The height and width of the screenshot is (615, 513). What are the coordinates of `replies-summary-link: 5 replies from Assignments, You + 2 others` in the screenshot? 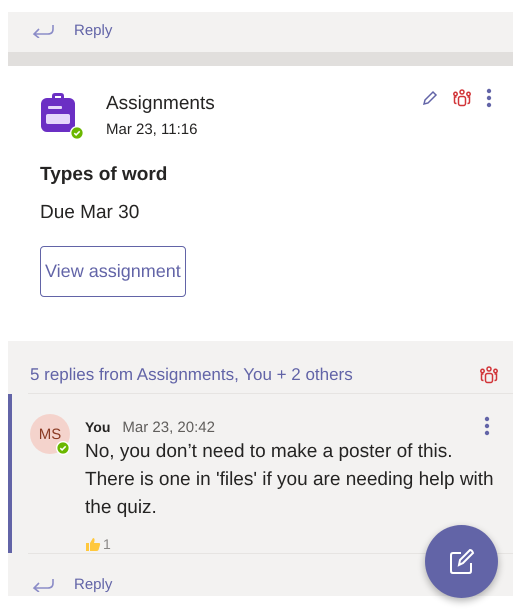 It's located at (191, 375).